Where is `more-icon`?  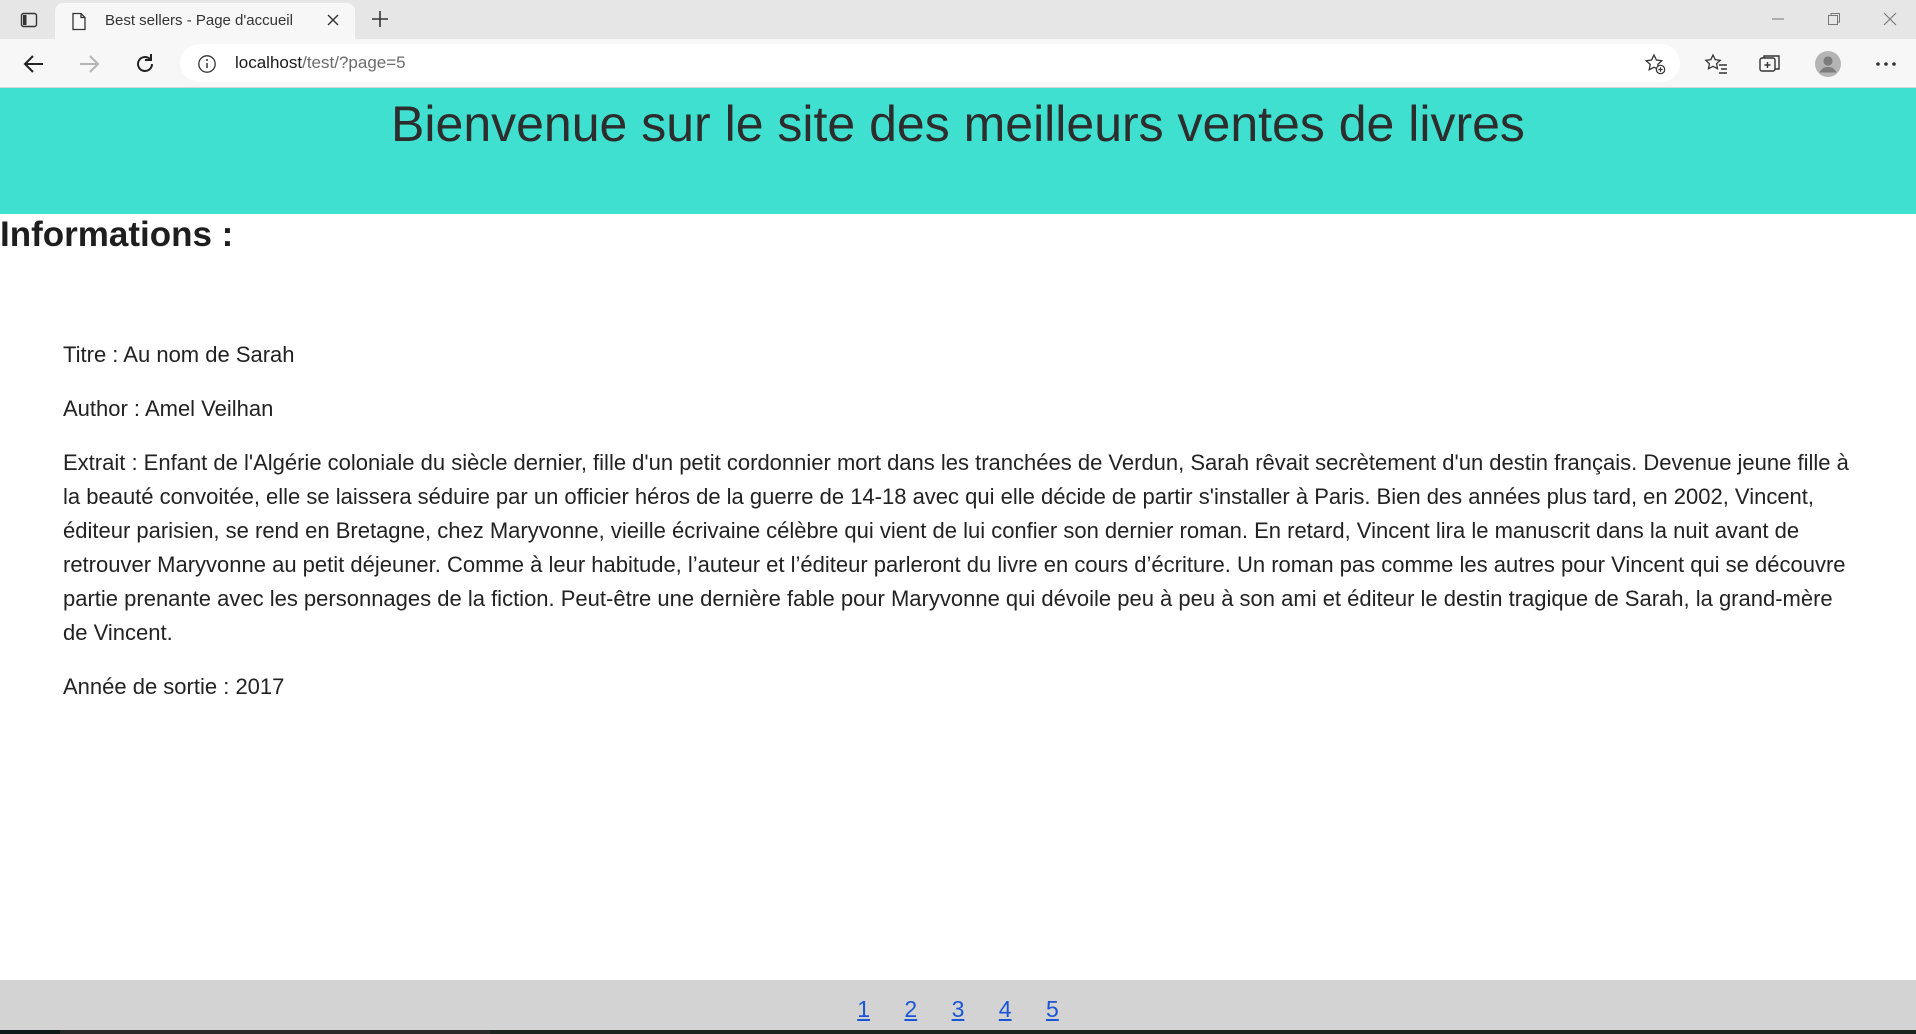 more-icon is located at coordinates (1886, 64).